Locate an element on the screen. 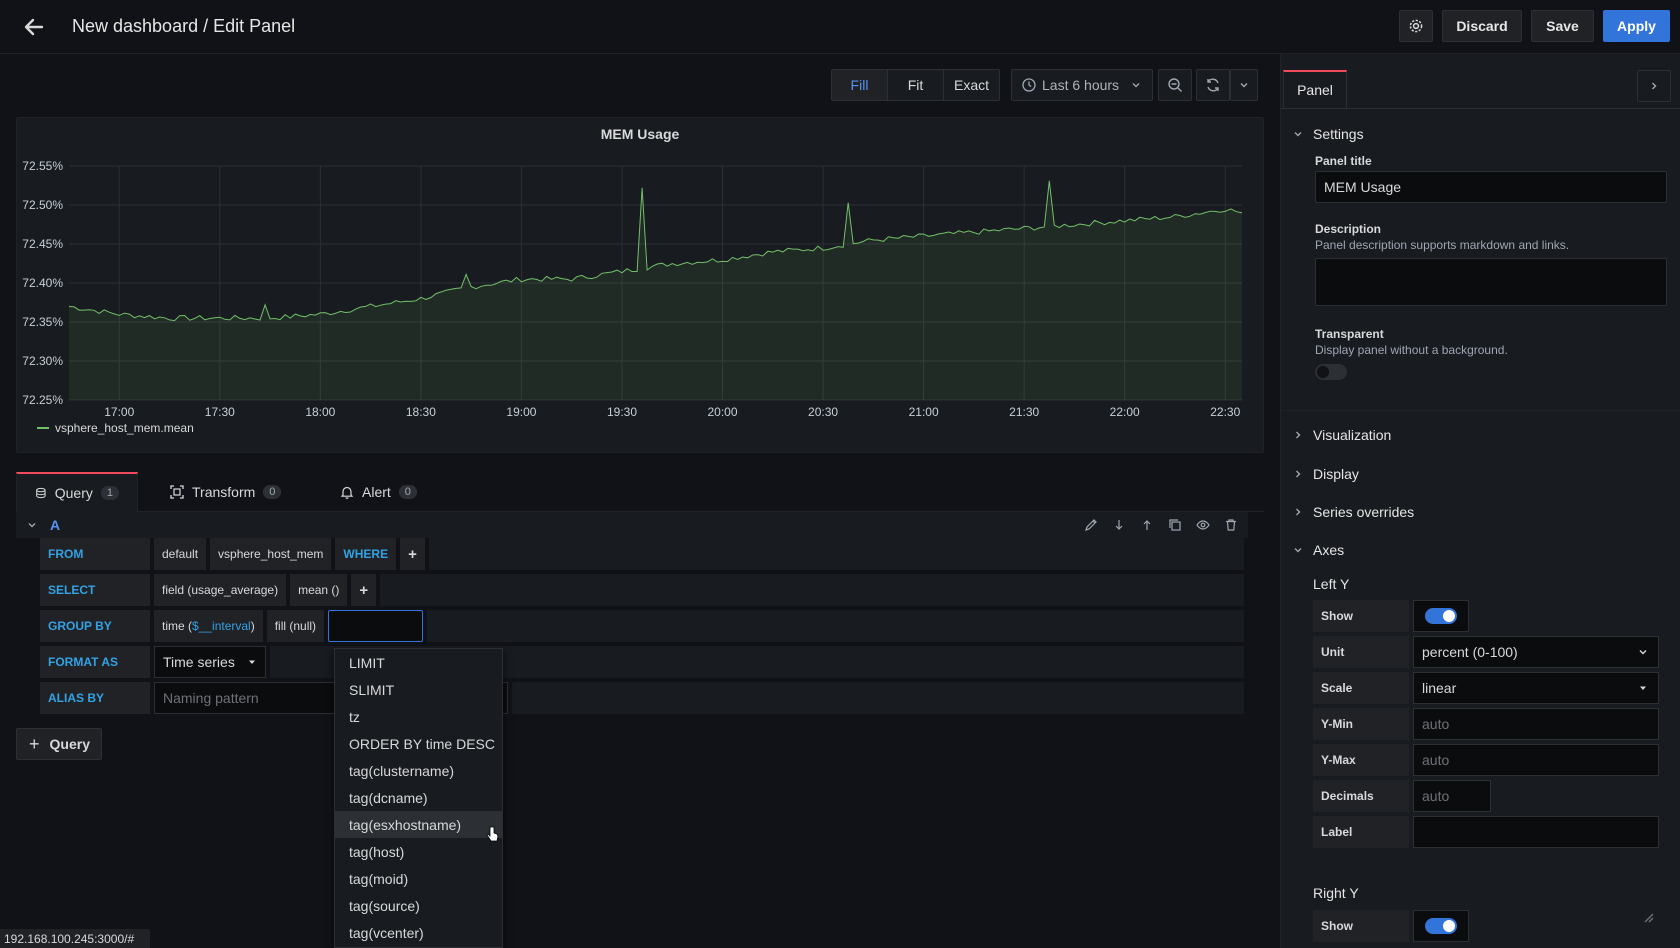  fill-fit-exact-toggle: Fill Fit Exact is located at coordinates (915, 85).